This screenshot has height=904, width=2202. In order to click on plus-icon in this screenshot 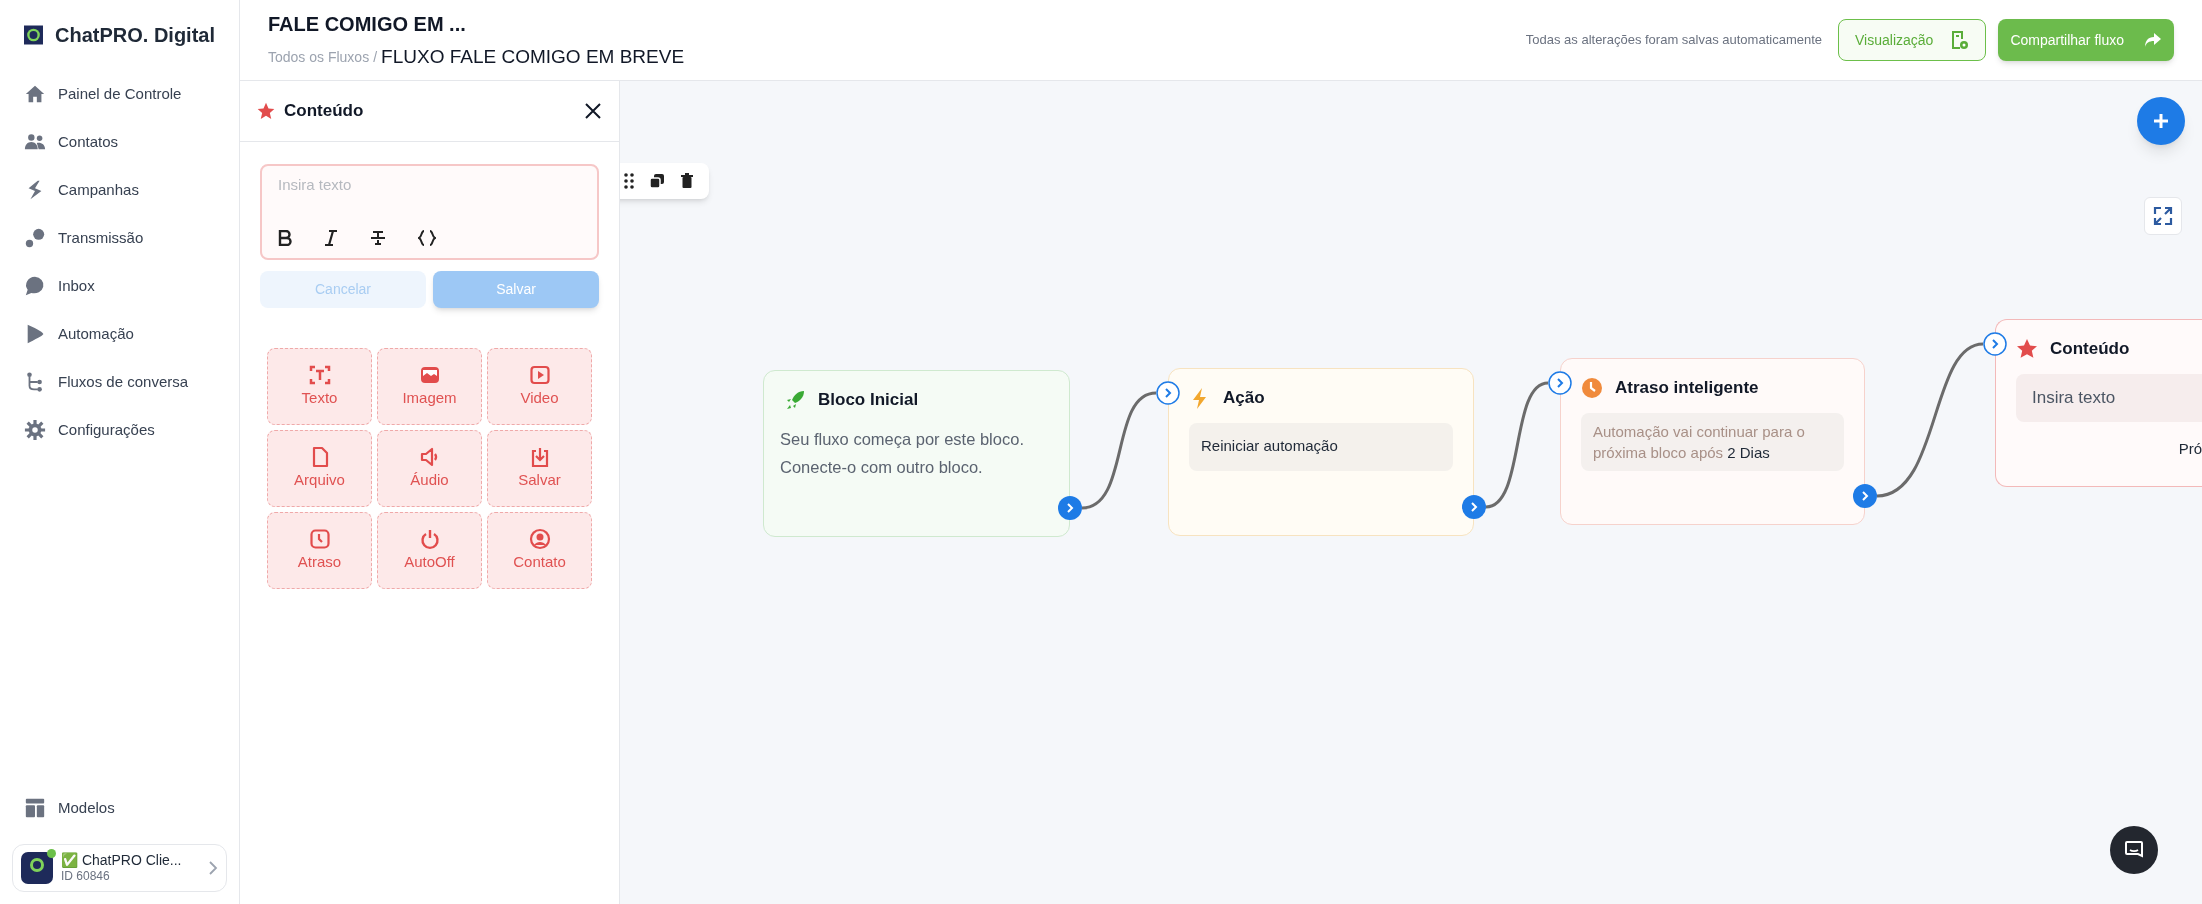, I will do `click(2161, 121)`.